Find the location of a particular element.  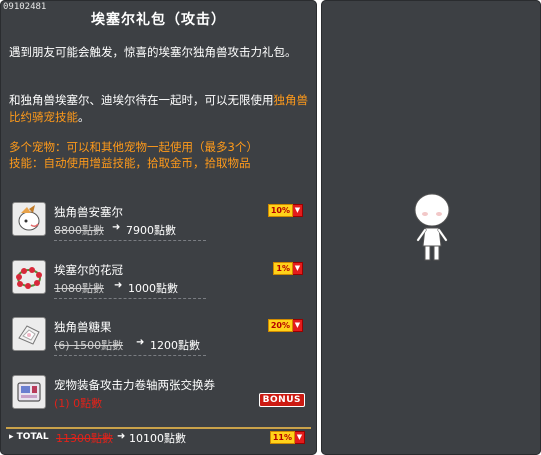

item-name: 独角兽安塞尔 is located at coordinates (88, 212).